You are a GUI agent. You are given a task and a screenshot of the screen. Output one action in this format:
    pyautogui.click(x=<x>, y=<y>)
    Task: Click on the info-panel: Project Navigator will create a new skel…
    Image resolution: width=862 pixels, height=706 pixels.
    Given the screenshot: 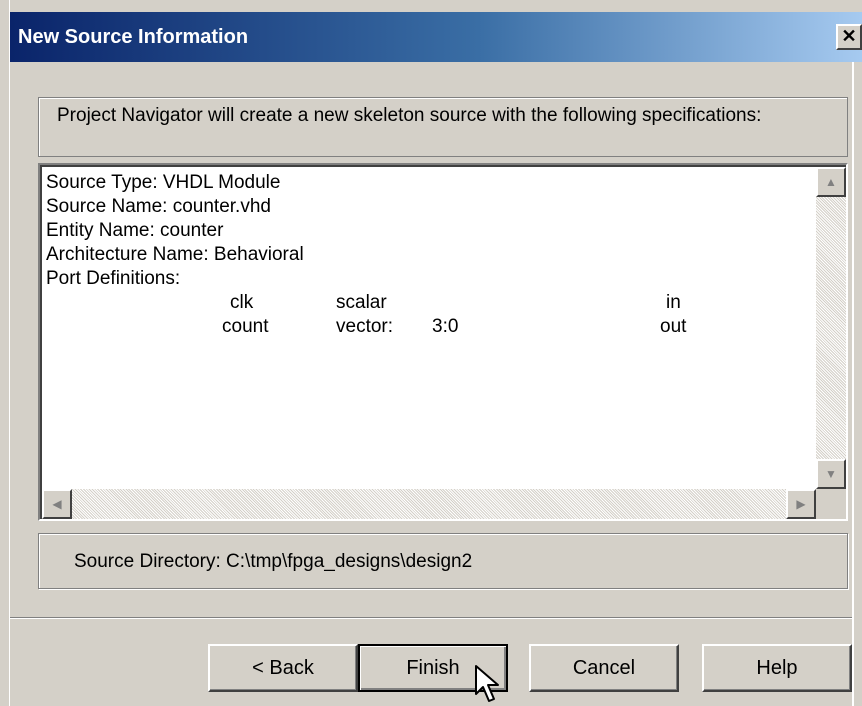 What is the action you would take?
    pyautogui.click(x=443, y=127)
    